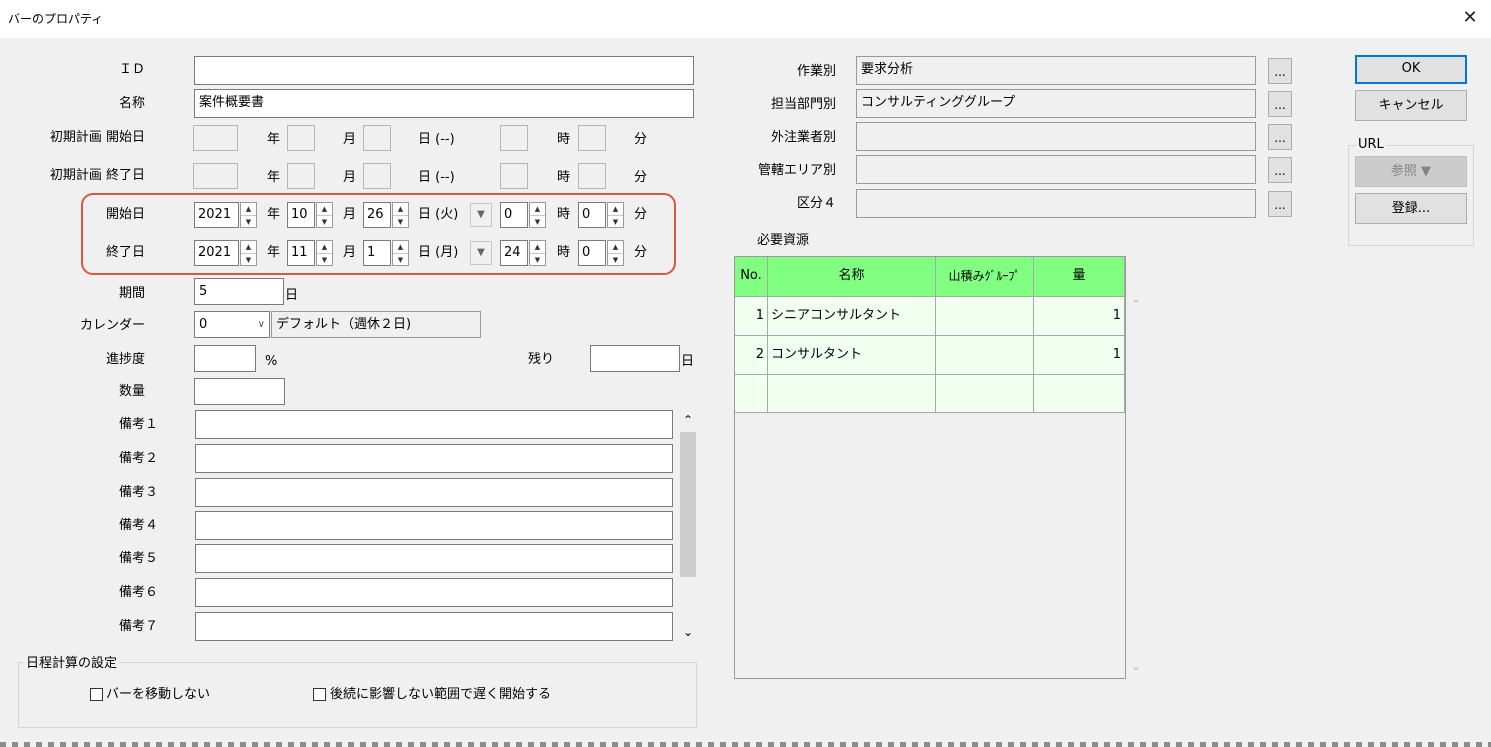 Image resolution: width=1491 pixels, height=747 pixels. I want to click on end-date-dropdown-icon: ▼, so click(481, 253).